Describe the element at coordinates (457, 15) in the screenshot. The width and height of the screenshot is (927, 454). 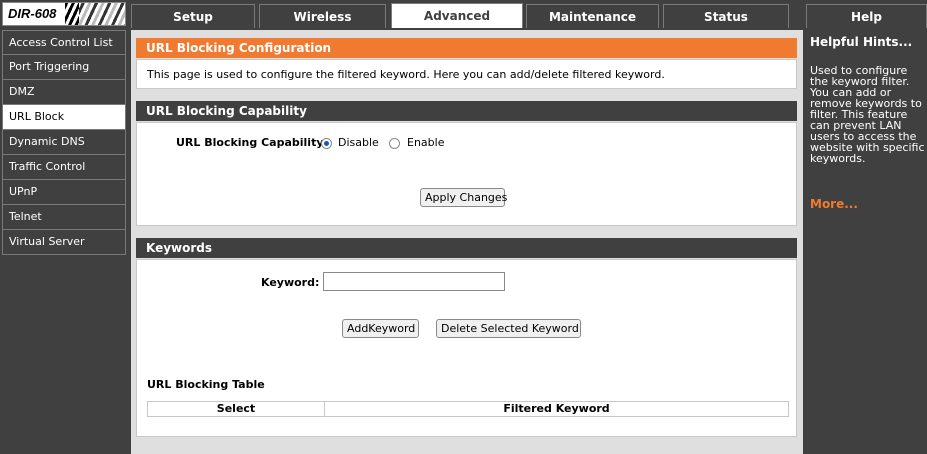
I see `tab-advanced: Advanced` at that location.